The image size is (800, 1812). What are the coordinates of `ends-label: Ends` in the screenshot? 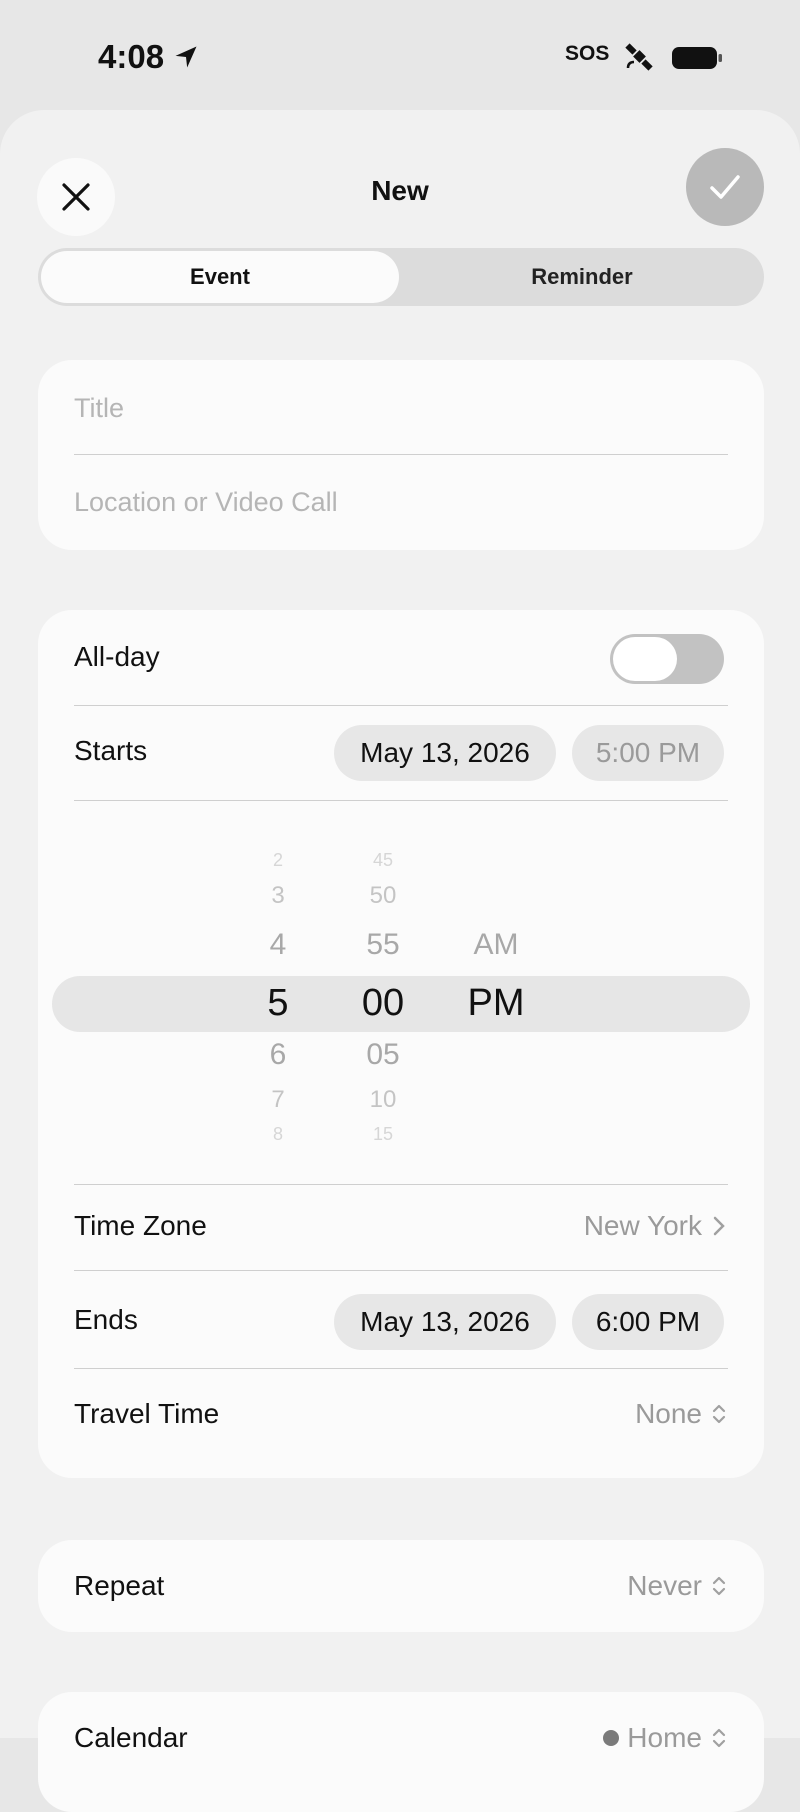 It's located at (106, 1319).